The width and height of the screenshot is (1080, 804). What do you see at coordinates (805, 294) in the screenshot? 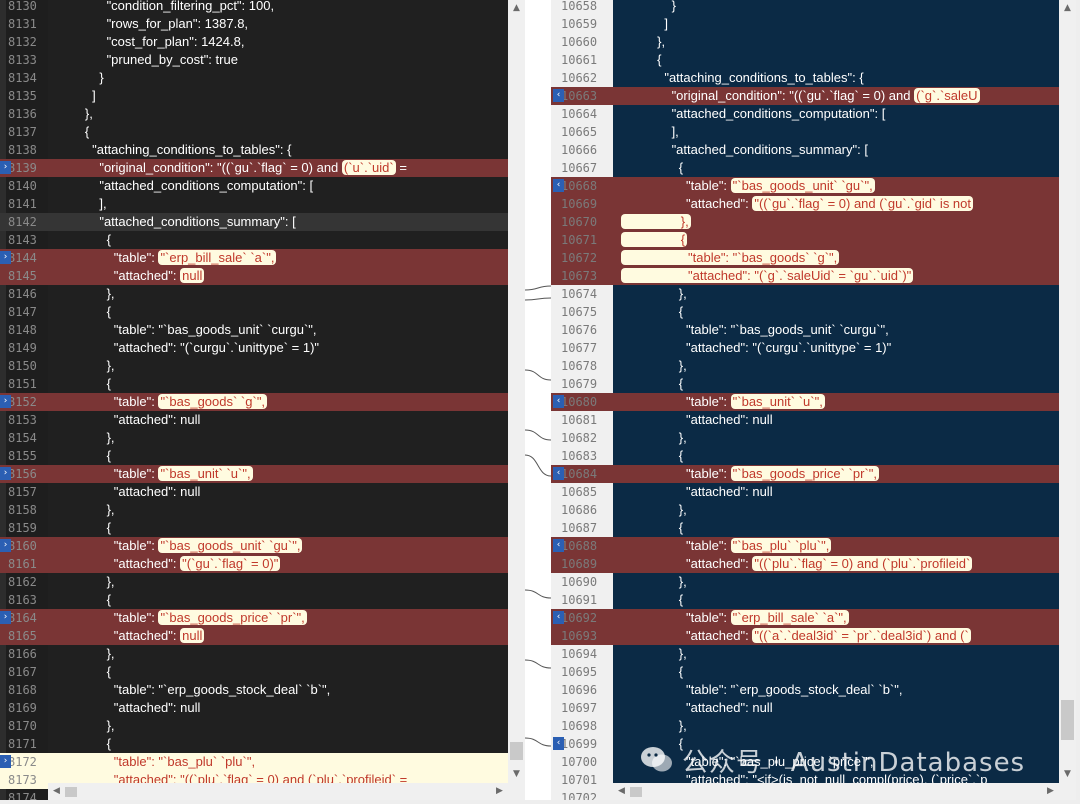
I see `code-line: 10674 },` at bounding box center [805, 294].